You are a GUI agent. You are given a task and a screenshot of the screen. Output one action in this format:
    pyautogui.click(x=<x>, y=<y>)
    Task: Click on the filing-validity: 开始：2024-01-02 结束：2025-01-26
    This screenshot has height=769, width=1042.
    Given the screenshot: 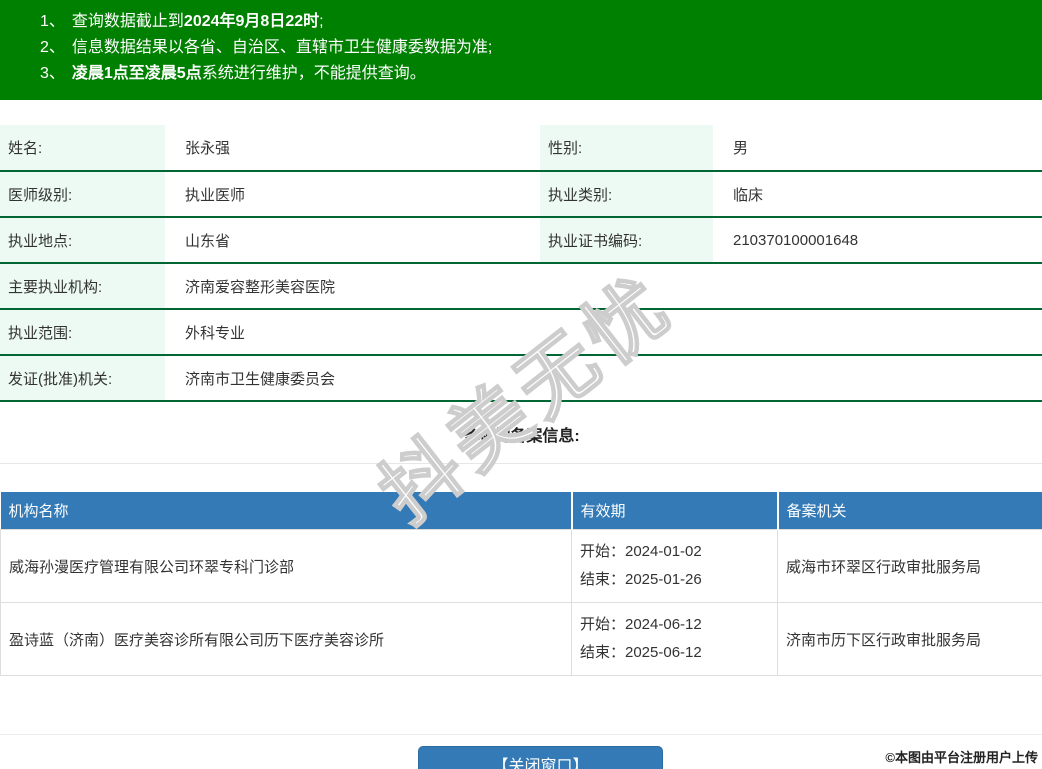 What is the action you would take?
    pyautogui.click(x=674, y=566)
    